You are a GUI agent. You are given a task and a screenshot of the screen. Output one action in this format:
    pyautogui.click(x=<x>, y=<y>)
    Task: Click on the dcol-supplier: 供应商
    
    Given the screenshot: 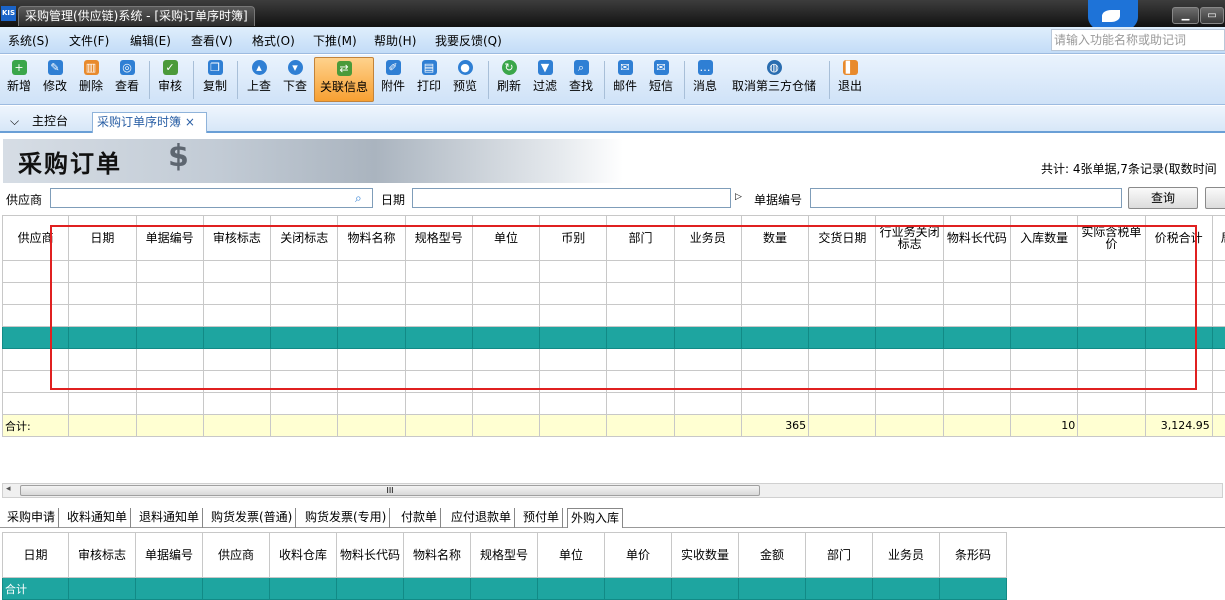 What is the action you would take?
    pyautogui.click(x=236, y=555)
    